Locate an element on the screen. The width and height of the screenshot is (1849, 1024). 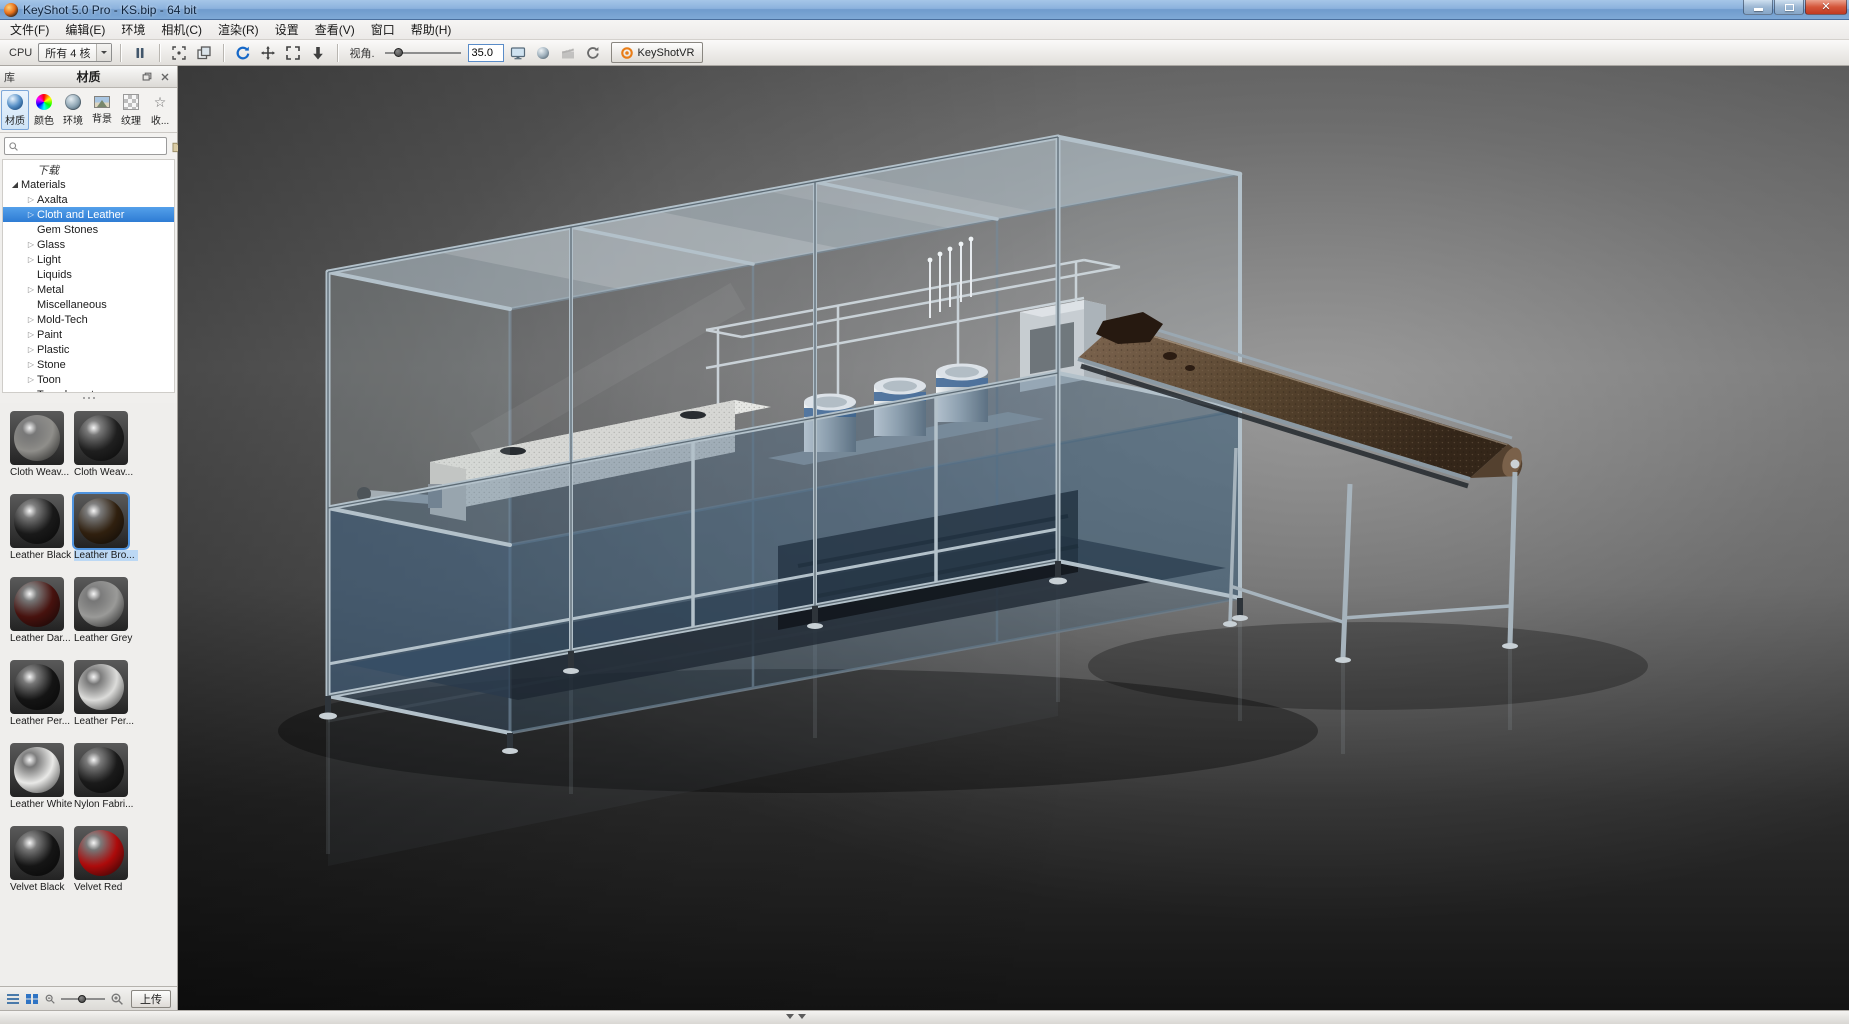
tree-item: Light is located at coordinates (88, 259).